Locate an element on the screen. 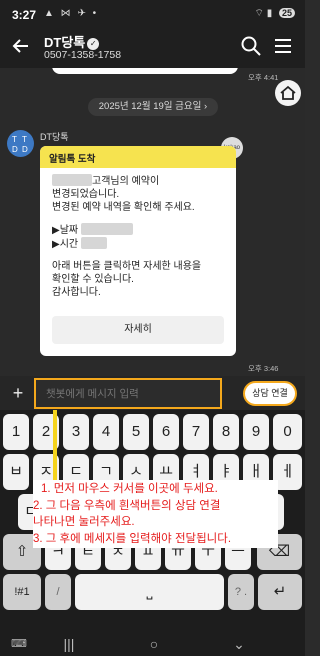 The height and width of the screenshot is (656, 320). key-6: 6 is located at coordinates (166, 432).